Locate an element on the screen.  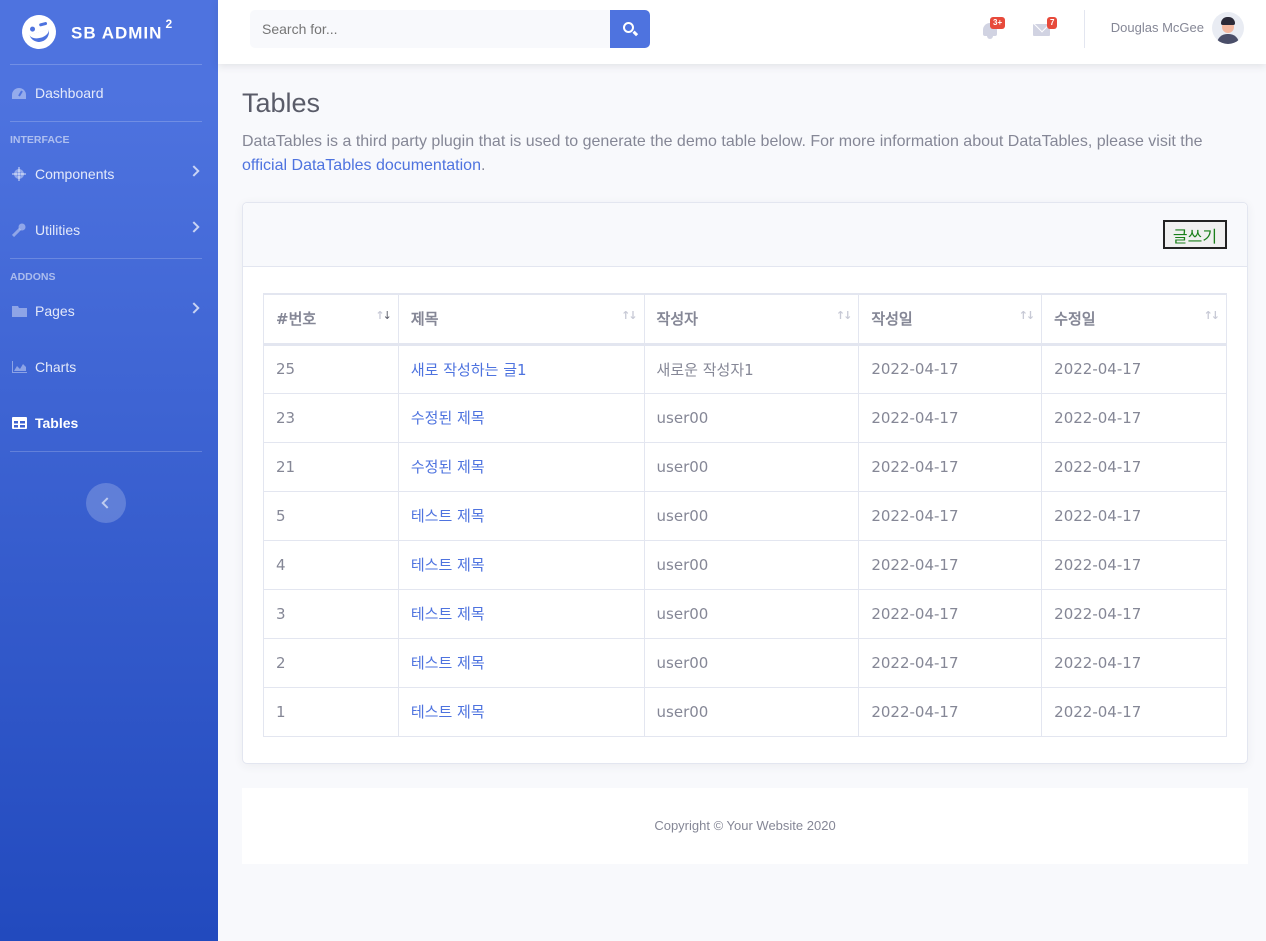
footer: Copyright © Your Website 2020 is located at coordinates (745, 826).